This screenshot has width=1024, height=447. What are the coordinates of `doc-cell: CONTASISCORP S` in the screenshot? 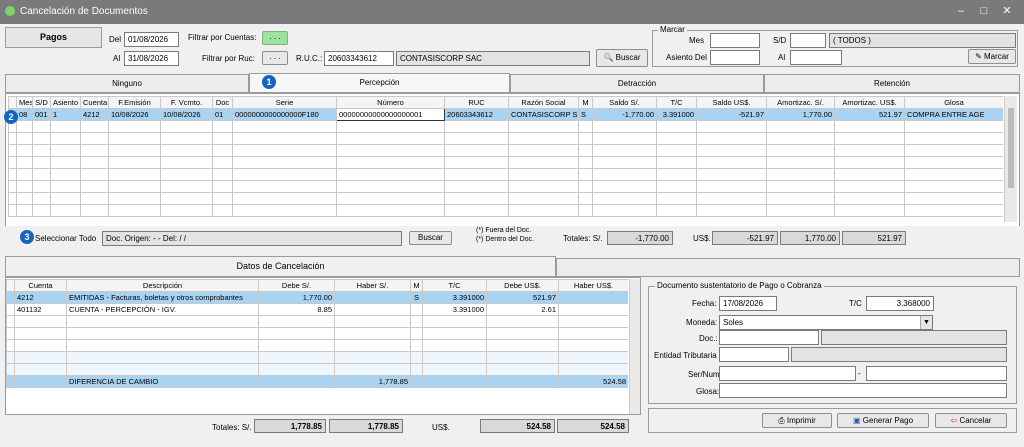 It's located at (543, 114).